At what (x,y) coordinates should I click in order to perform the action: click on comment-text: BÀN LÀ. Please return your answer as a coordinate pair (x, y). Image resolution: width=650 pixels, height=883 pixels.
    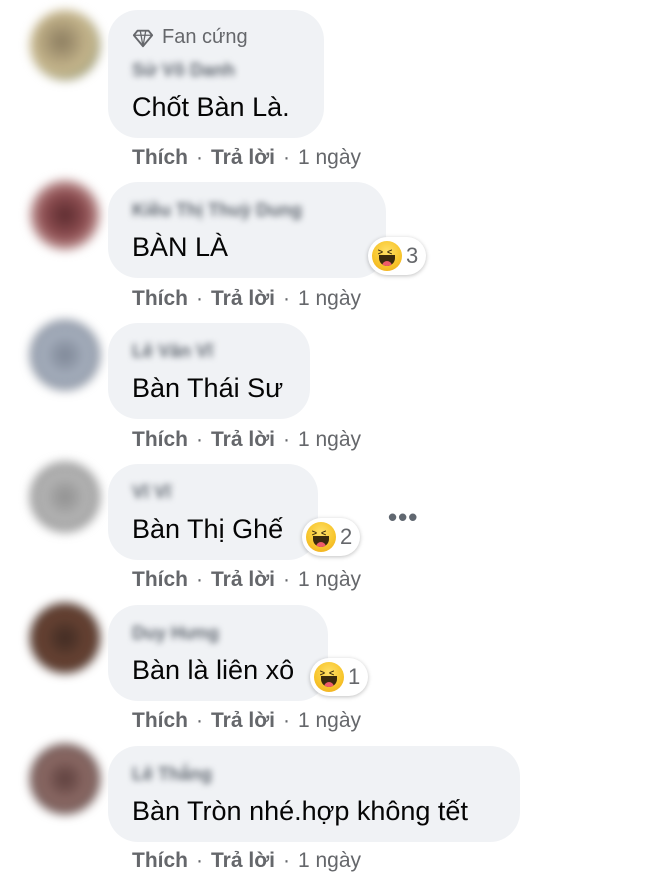
    Looking at the image, I should click on (180, 247).